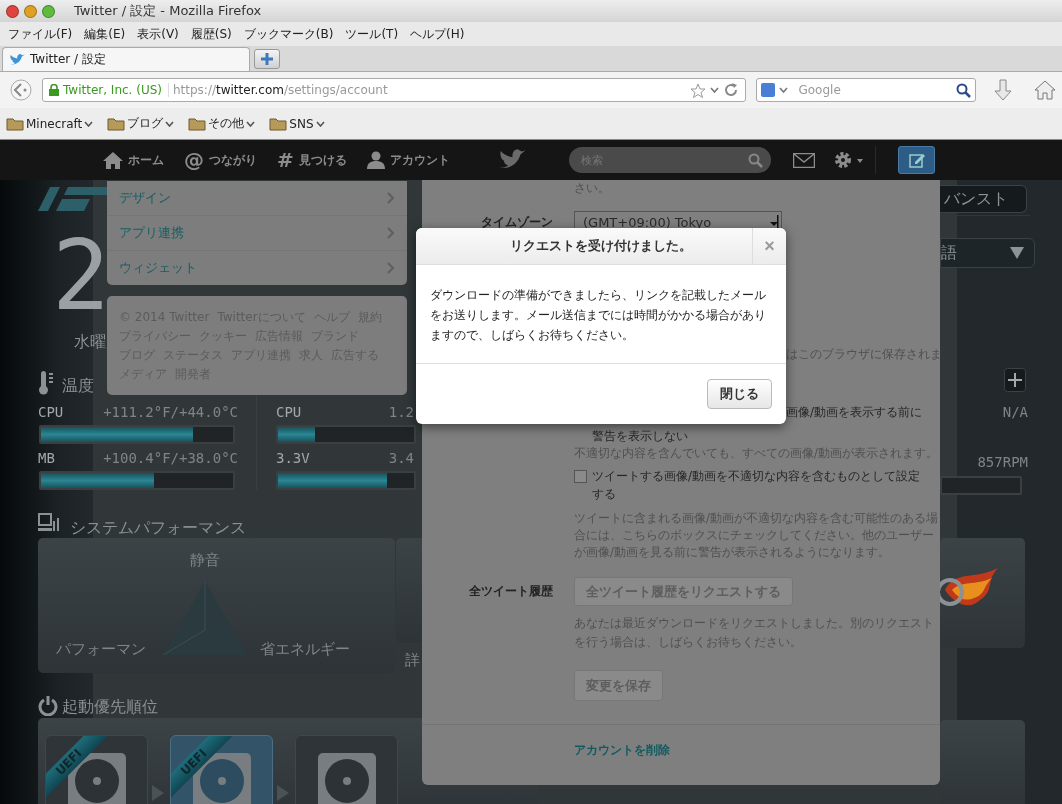  What do you see at coordinates (804, 160) in the screenshot?
I see `mail-icon` at bounding box center [804, 160].